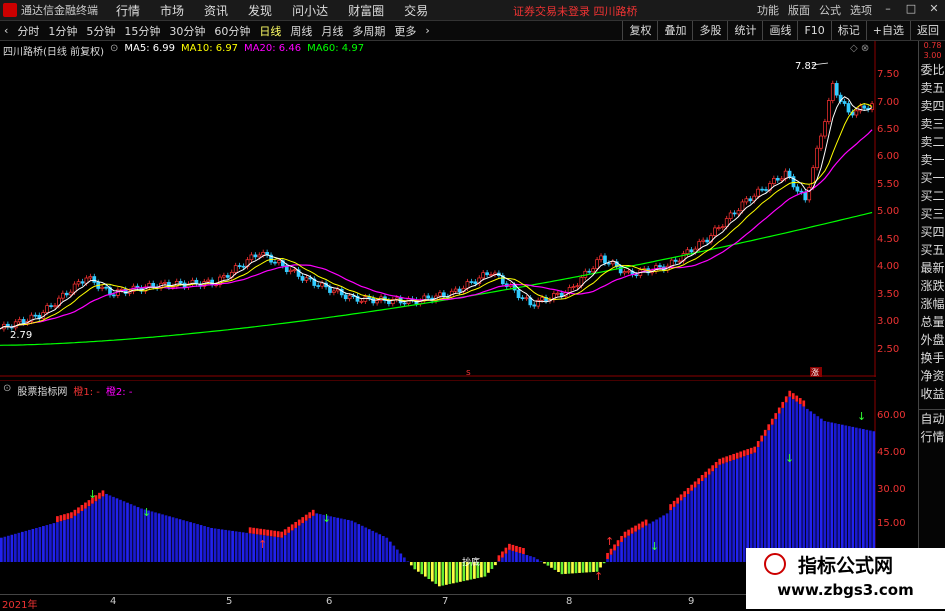  Describe the element at coordinates (932, 322) in the screenshot. I see `side-volume: 总量` at that location.